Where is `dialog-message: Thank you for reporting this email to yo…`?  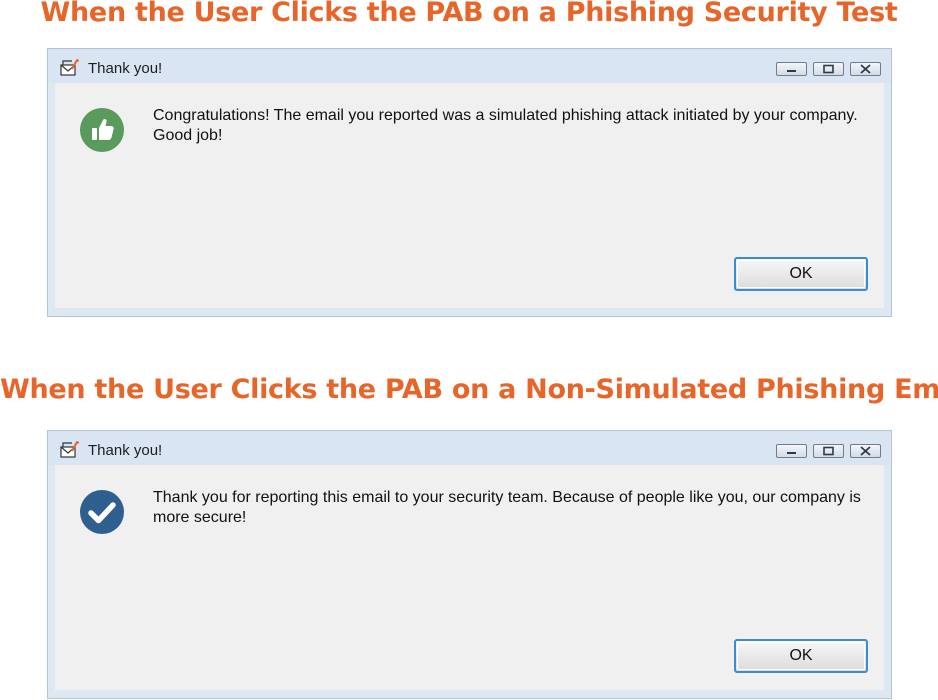
dialog-message: Thank you for reporting this email to yo… is located at coordinates (507, 507).